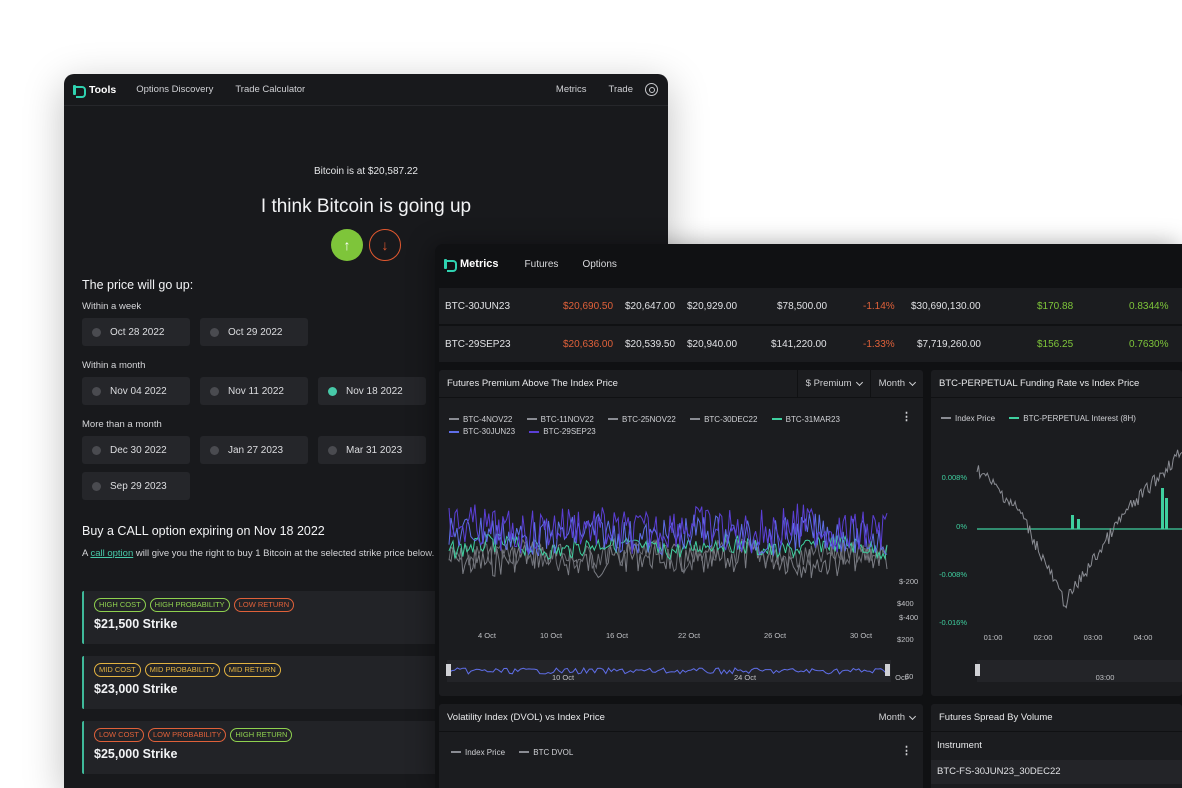 The width and height of the screenshot is (1182, 788). What do you see at coordinates (1056, 772) in the screenshot?
I see `table-row: BTC-FS-30JUN23_30DEC22` at bounding box center [1056, 772].